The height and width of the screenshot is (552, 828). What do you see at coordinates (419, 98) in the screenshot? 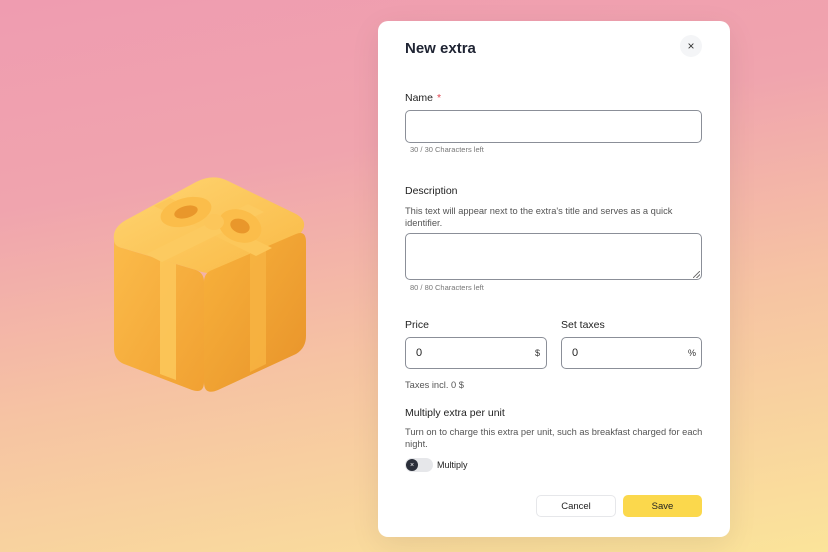
I see `name-label-text: Name` at bounding box center [419, 98].